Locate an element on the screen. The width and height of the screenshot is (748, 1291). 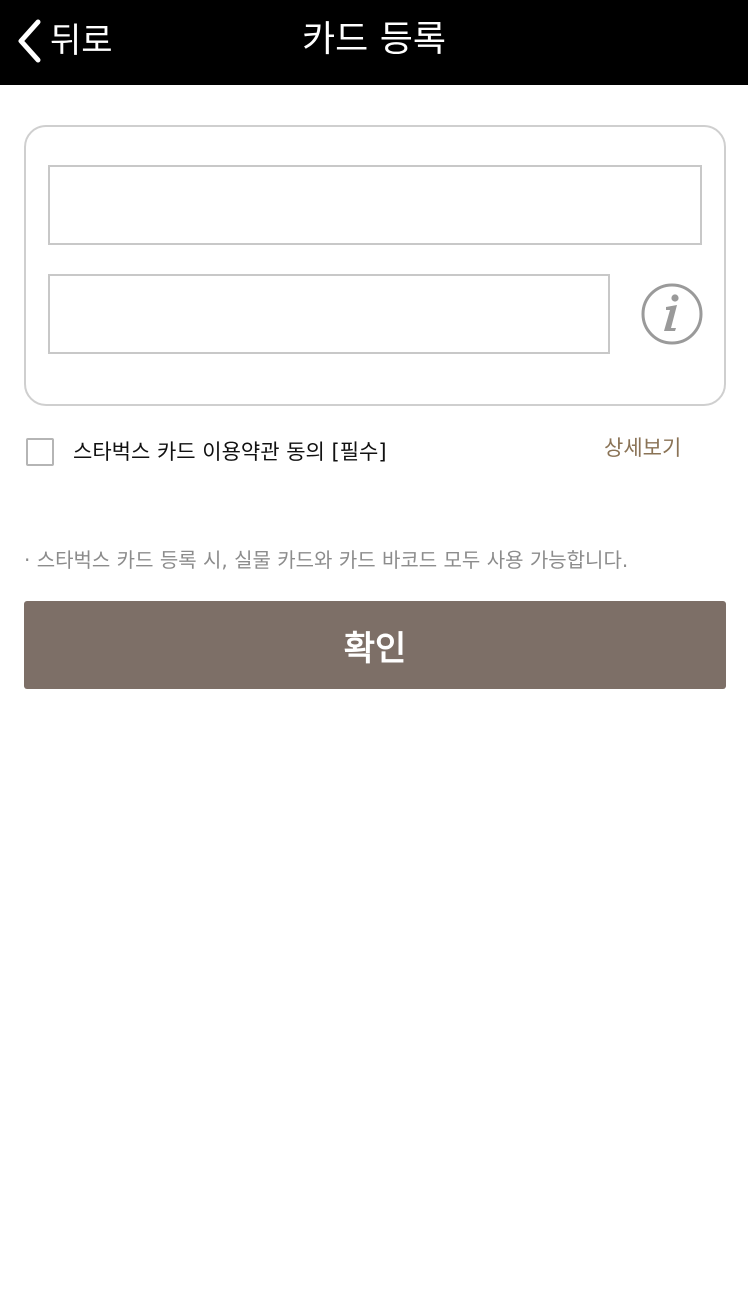
info-button is located at coordinates (672, 314).